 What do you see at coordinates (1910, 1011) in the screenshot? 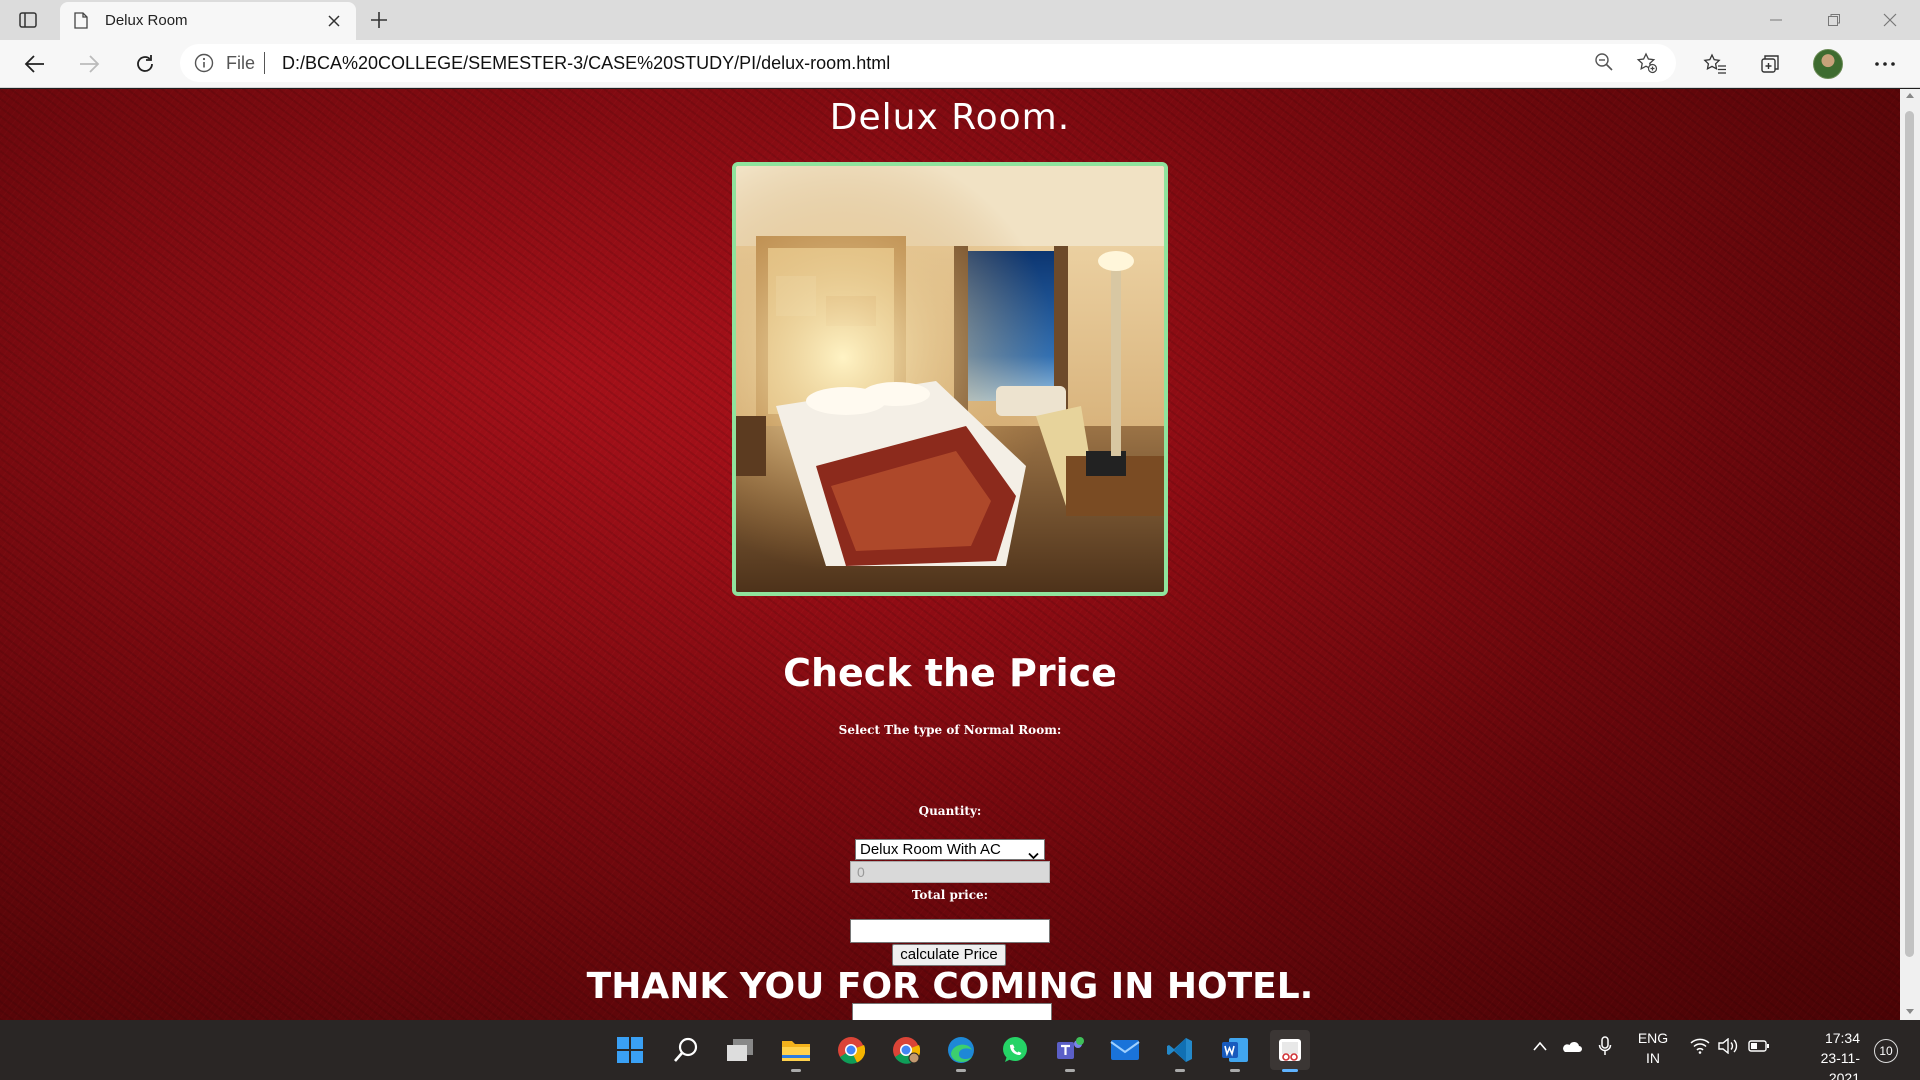
I see `scroll-down-icon` at bounding box center [1910, 1011].